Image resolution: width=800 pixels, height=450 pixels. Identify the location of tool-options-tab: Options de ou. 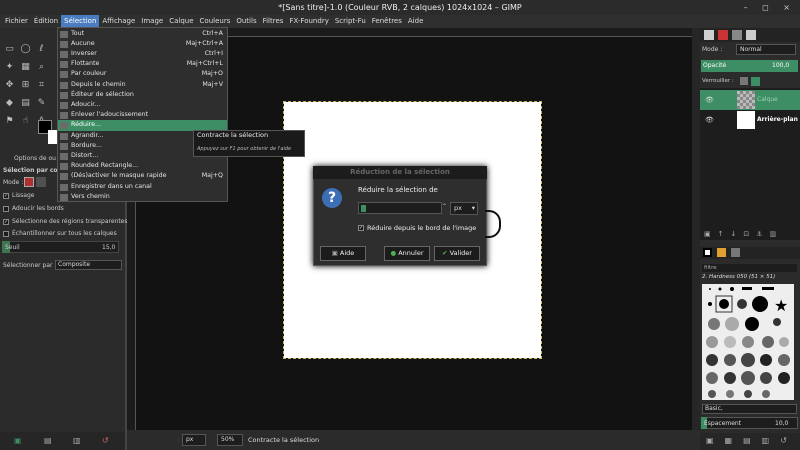
(35, 158).